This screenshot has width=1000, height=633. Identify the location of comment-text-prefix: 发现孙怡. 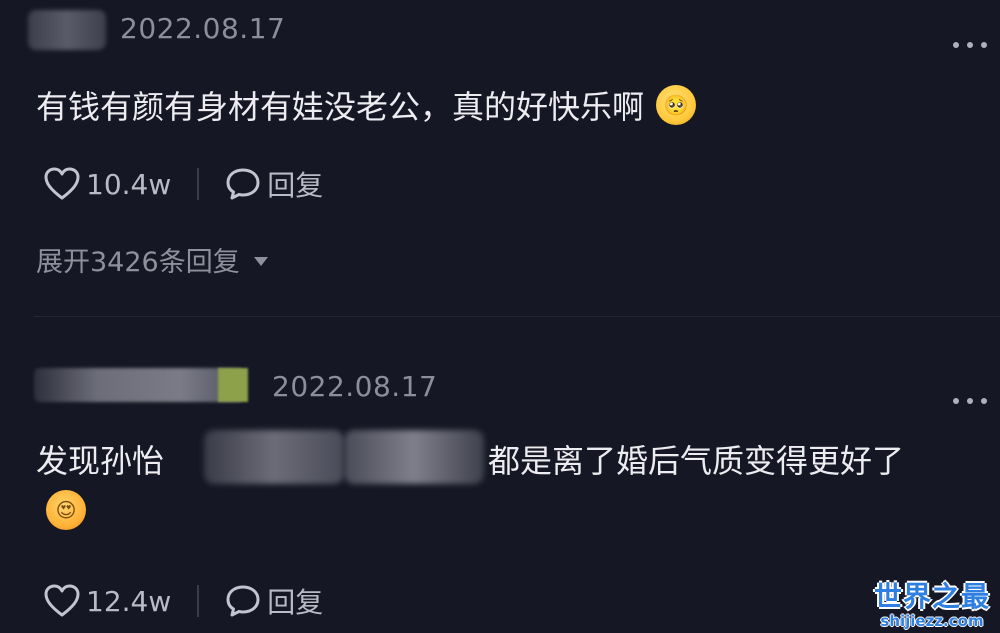
(100, 461).